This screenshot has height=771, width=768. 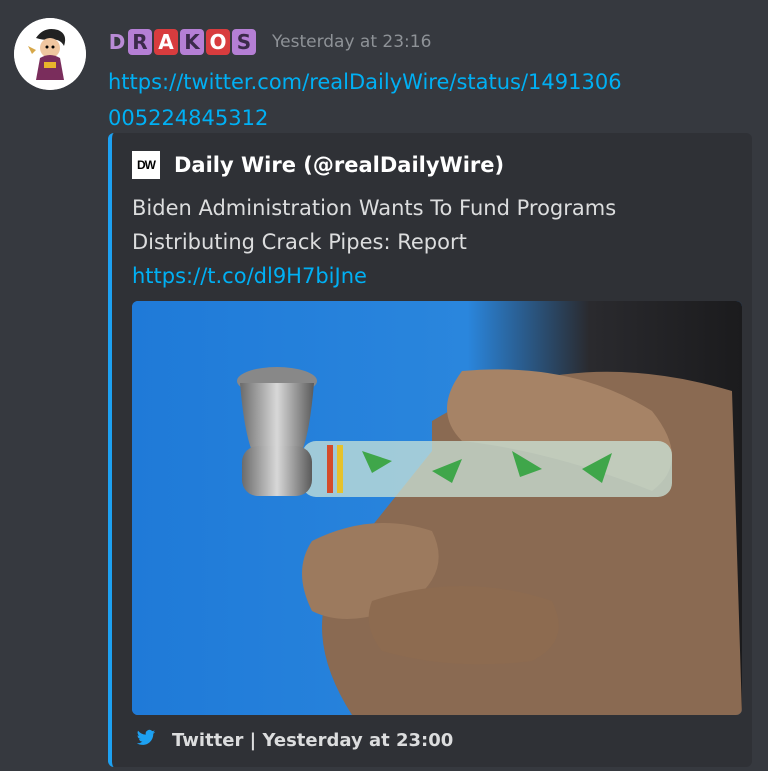 I want to click on user-avatar, so click(x=50, y=54).